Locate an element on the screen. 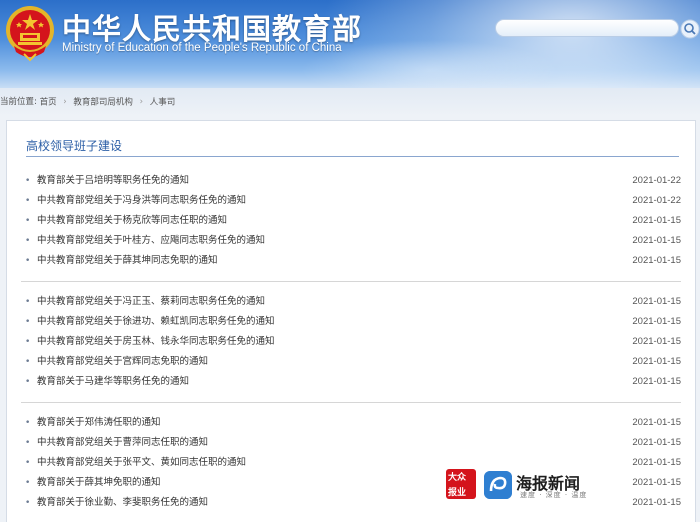 This screenshot has height=522, width=700. news-item-link: 中共教育部党组关于张平文、黄如同志任职的通知 is located at coordinates (141, 463).